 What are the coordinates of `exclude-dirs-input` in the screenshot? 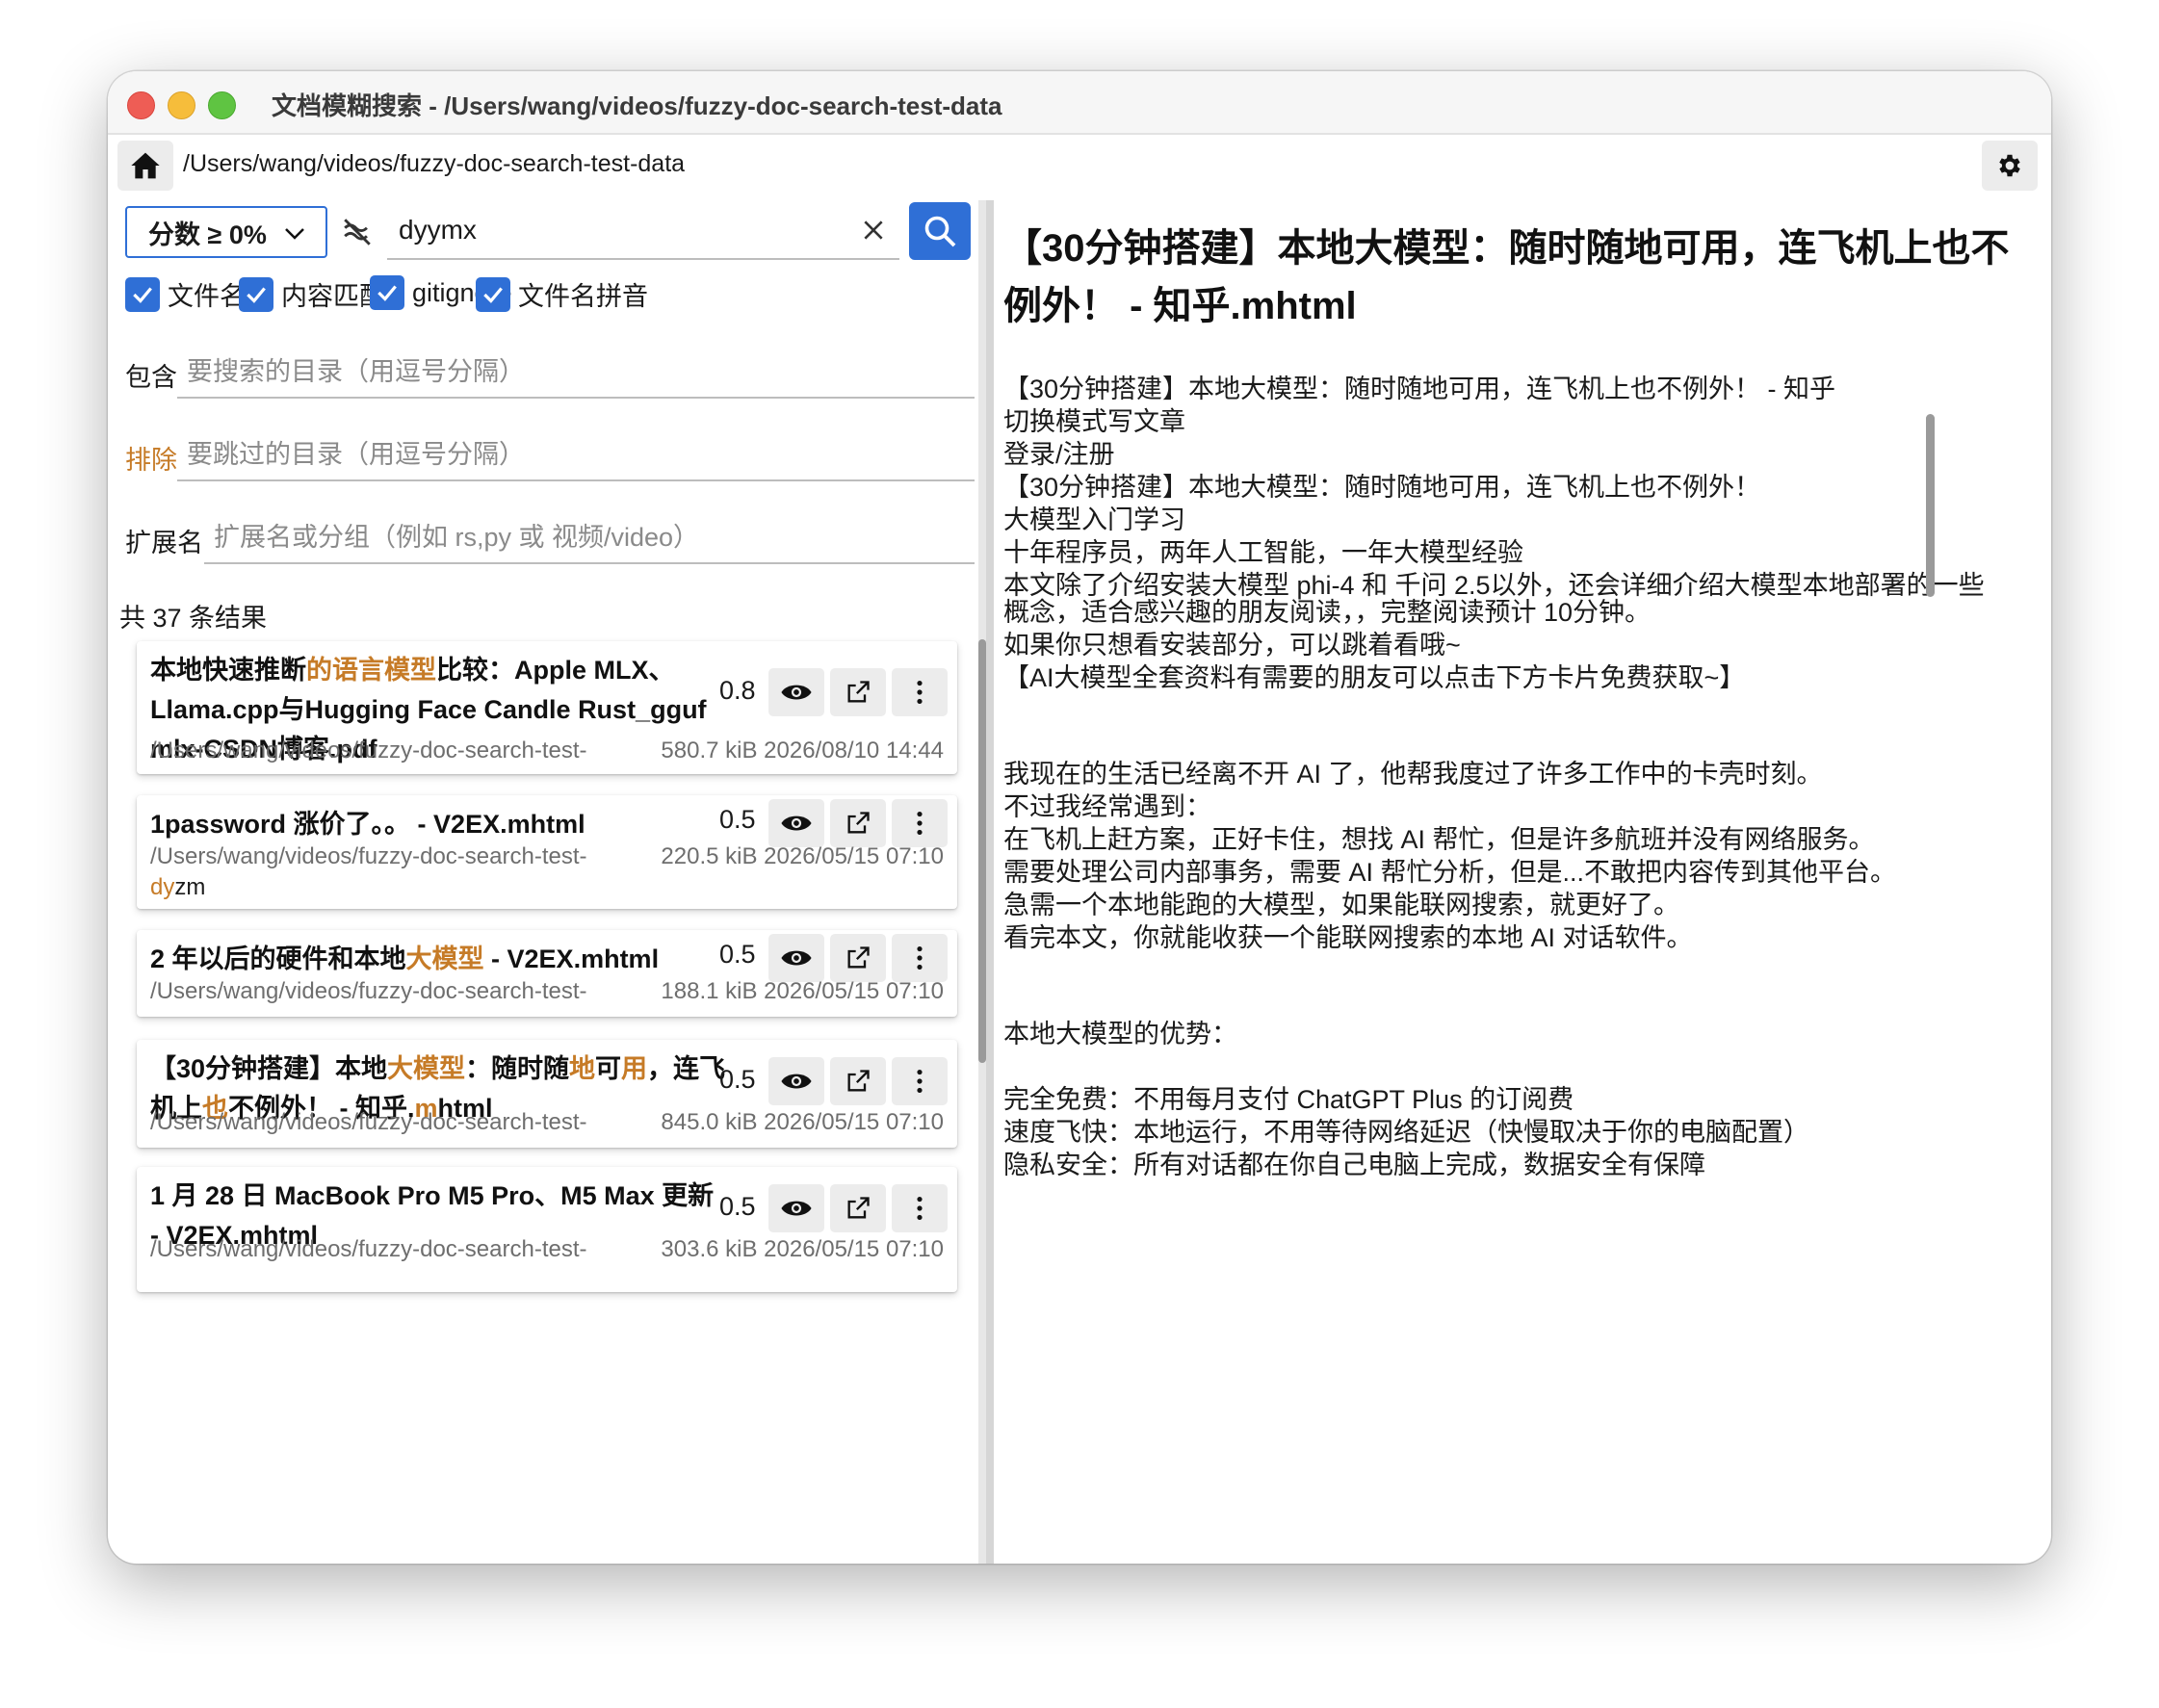 It's located at (569, 454).